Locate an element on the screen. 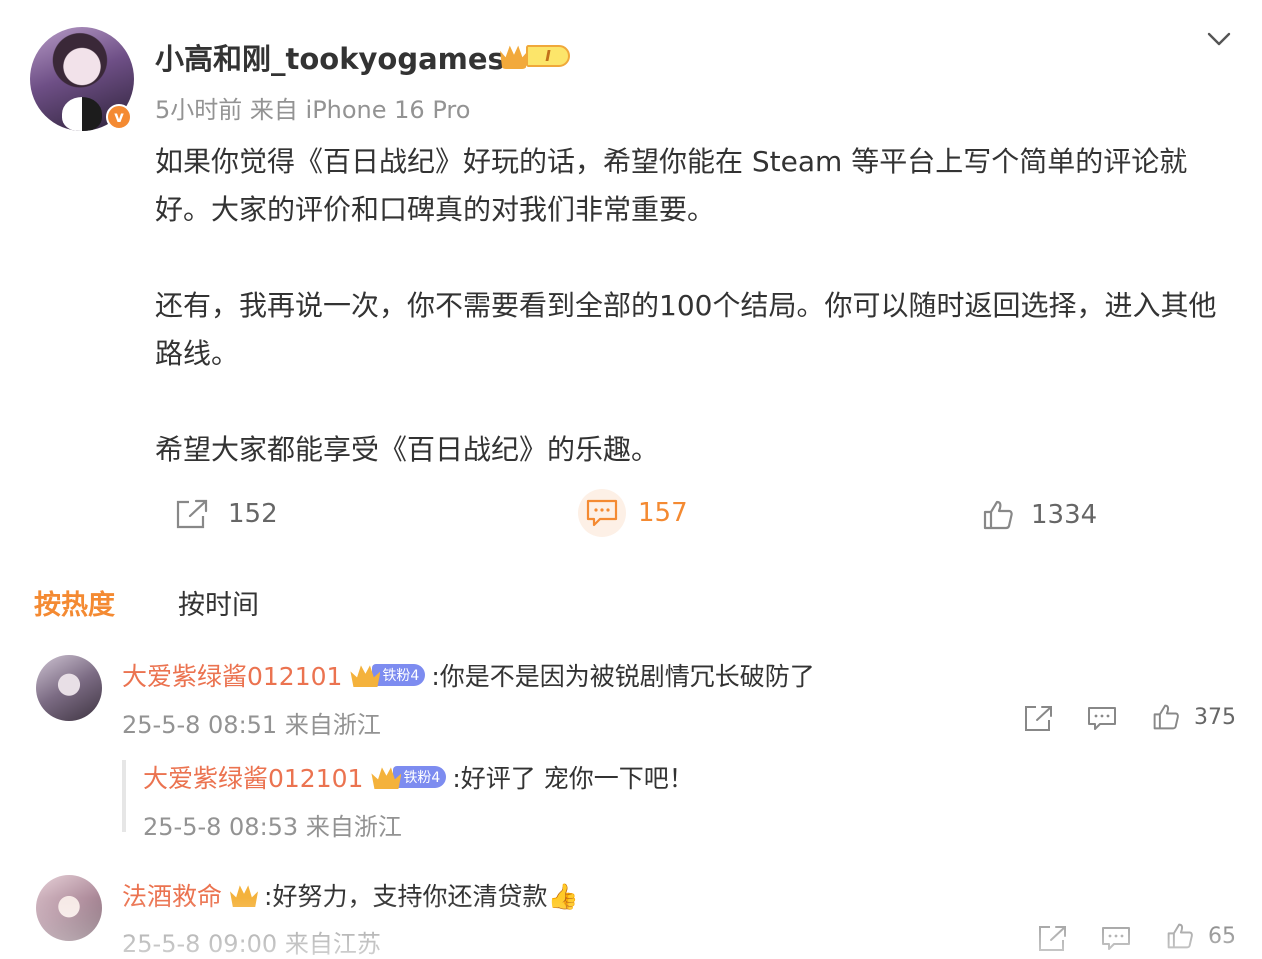  tab-sort-hot: 按热度 is located at coordinates (74, 602).